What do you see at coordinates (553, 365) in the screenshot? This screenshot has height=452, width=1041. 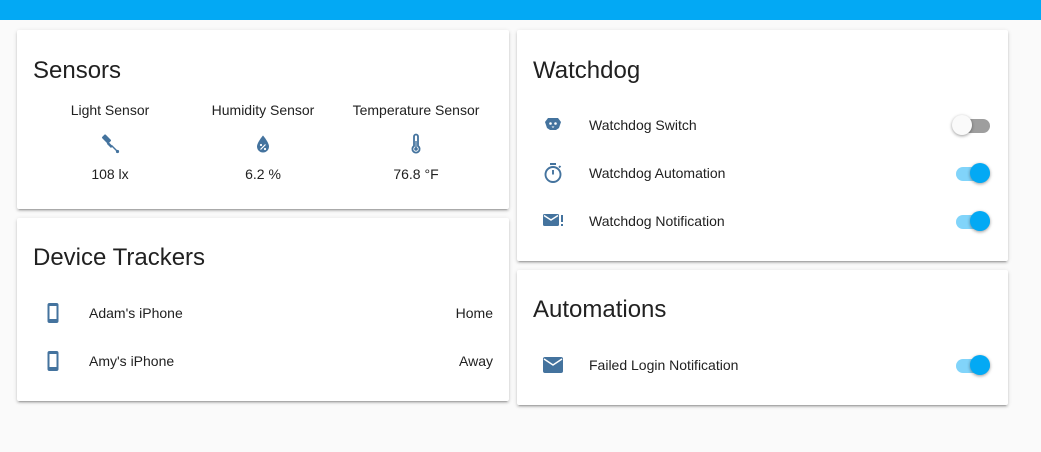 I see `email-icon` at bounding box center [553, 365].